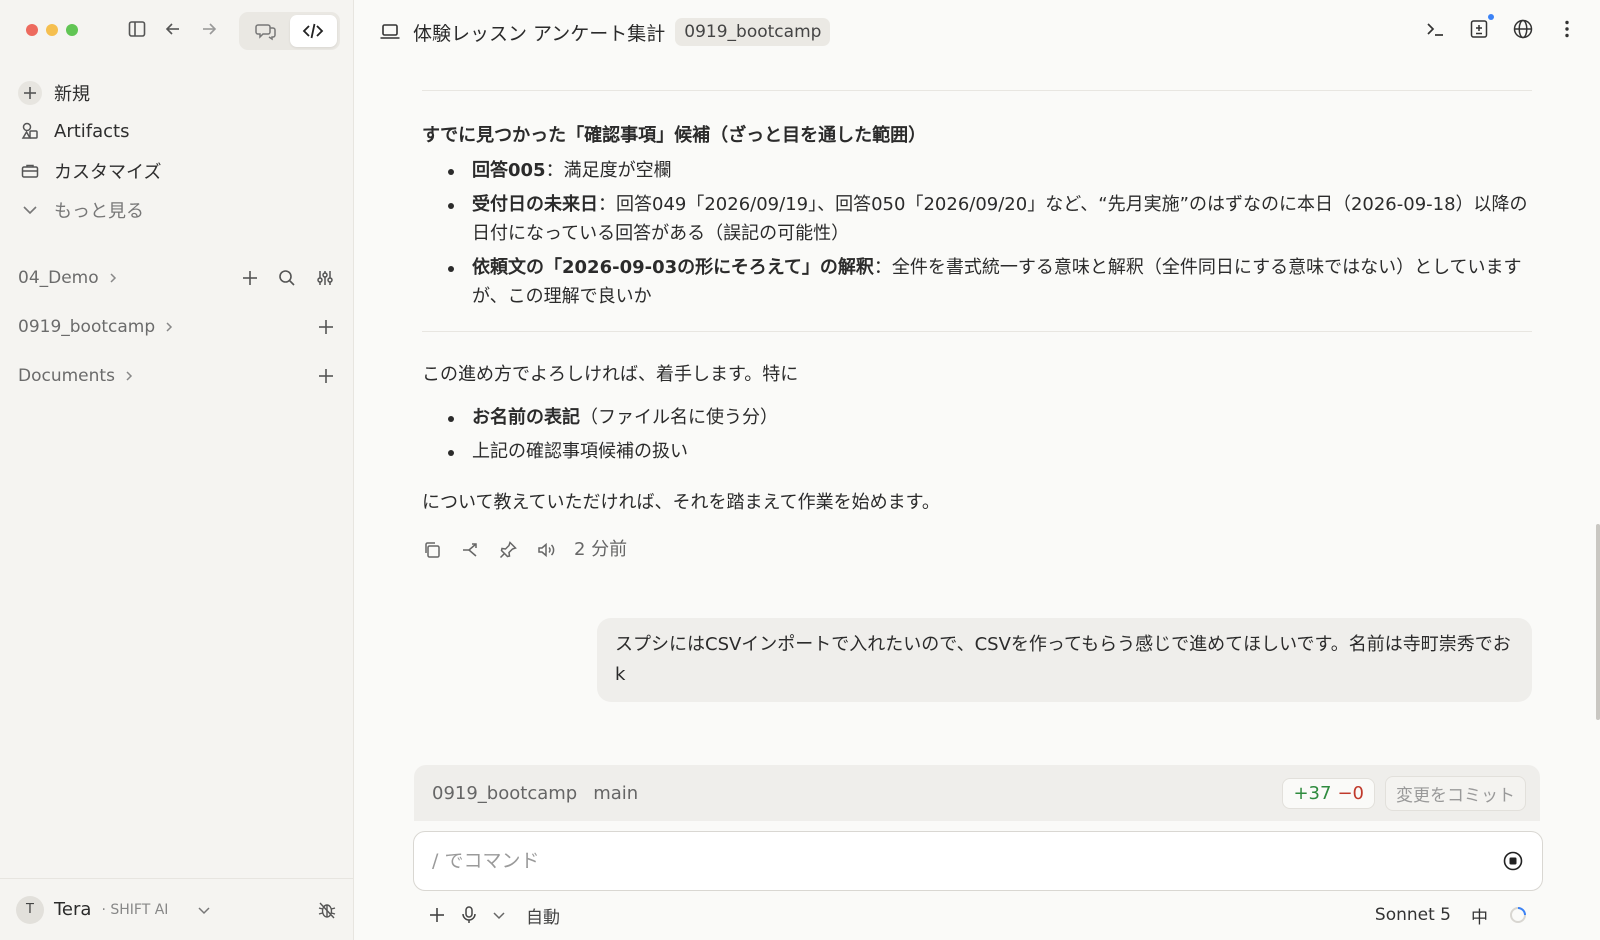  I want to click on avatar: T, so click(30, 909).